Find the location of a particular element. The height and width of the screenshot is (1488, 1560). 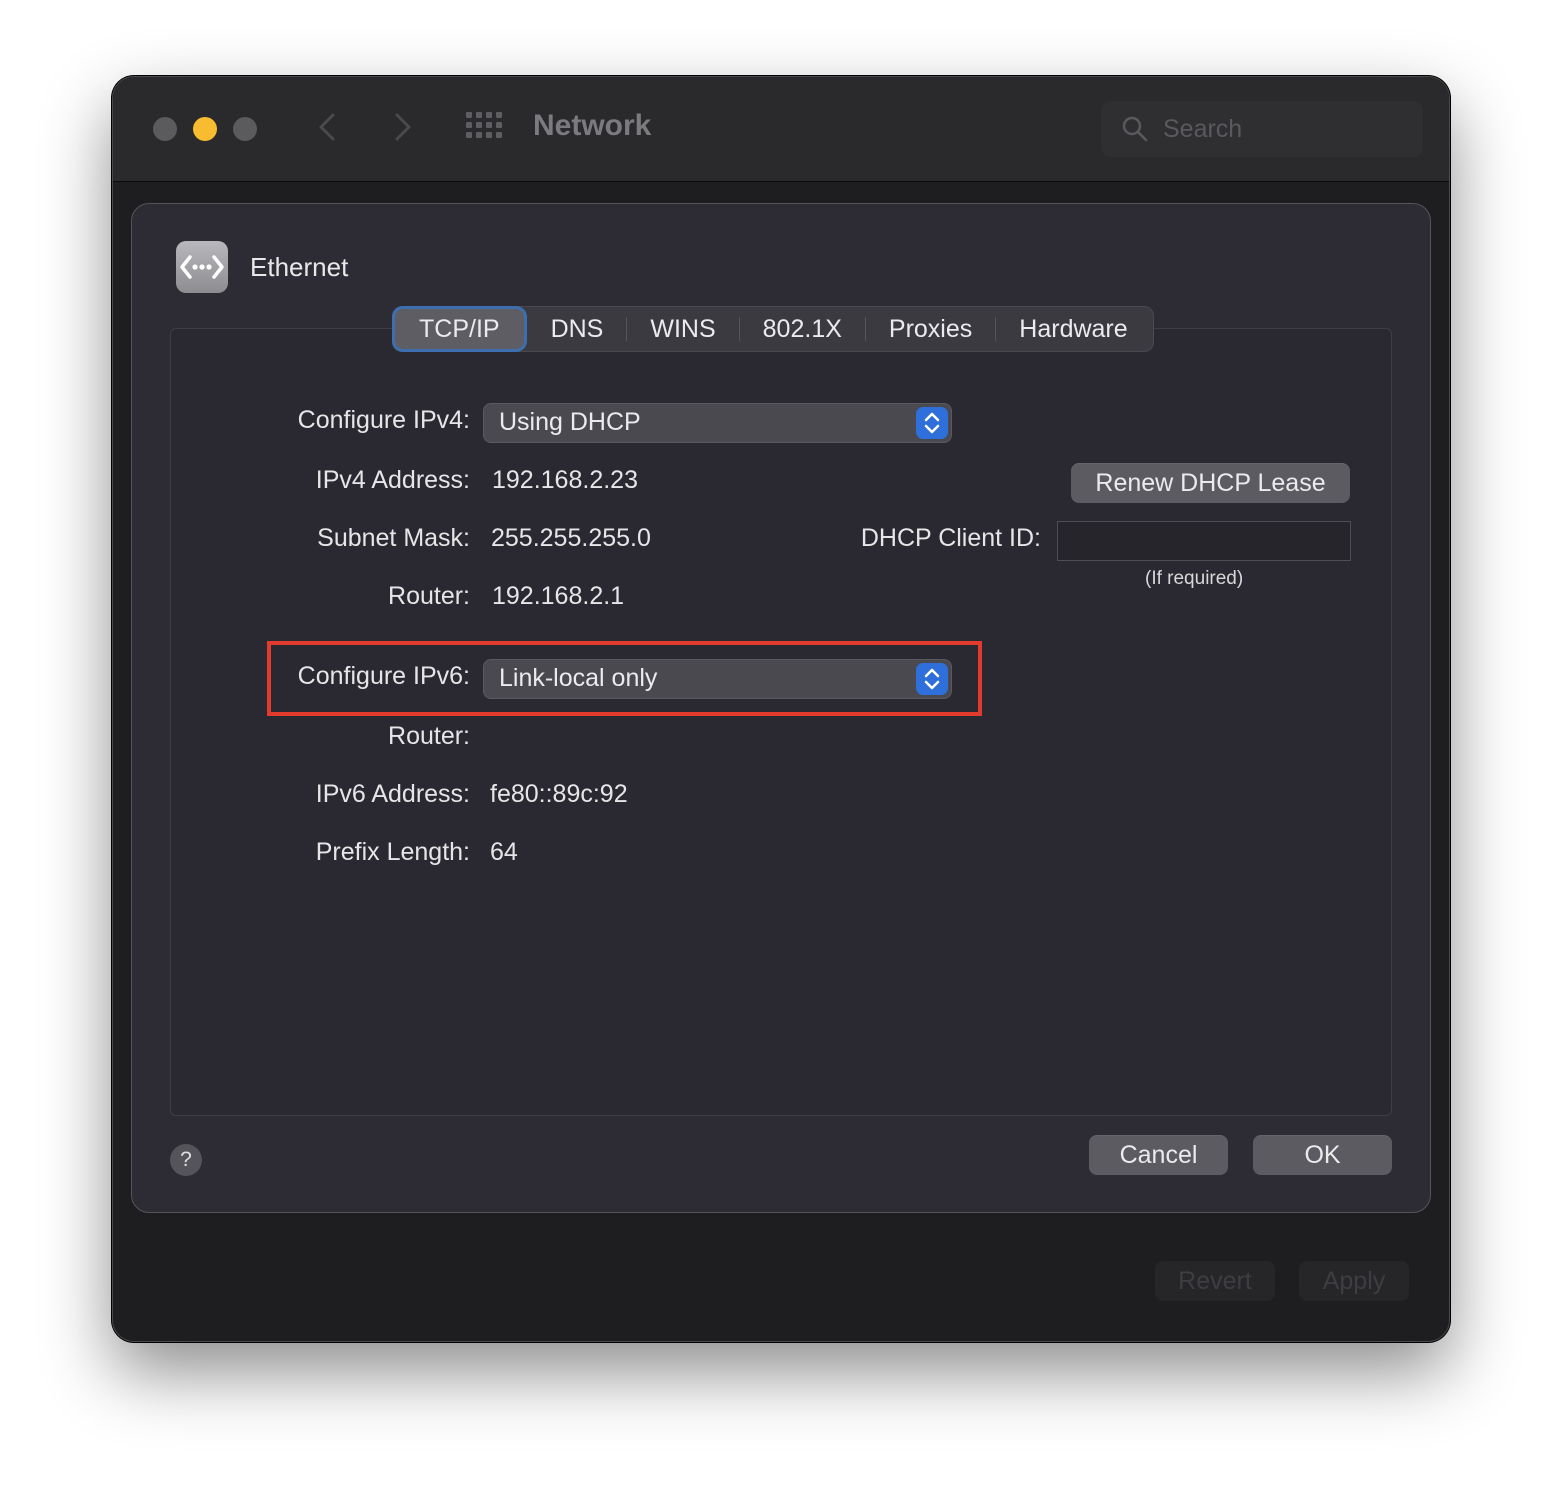

ipv6-address-label: IPv6 Address: is located at coordinates (392, 794).